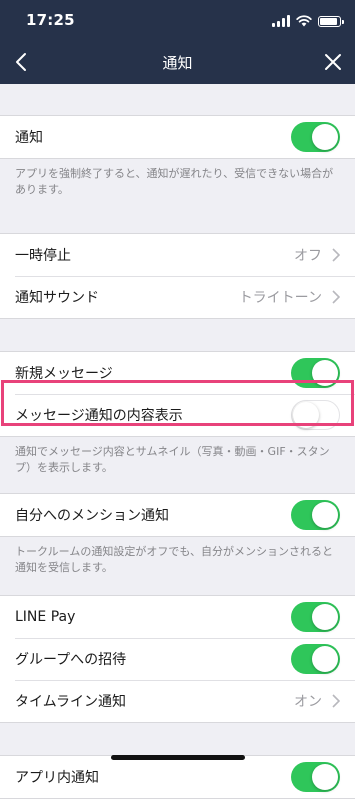  What do you see at coordinates (43, 256) in the screenshot?
I see `pause-label: 一時停止` at bounding box center [43, 256].